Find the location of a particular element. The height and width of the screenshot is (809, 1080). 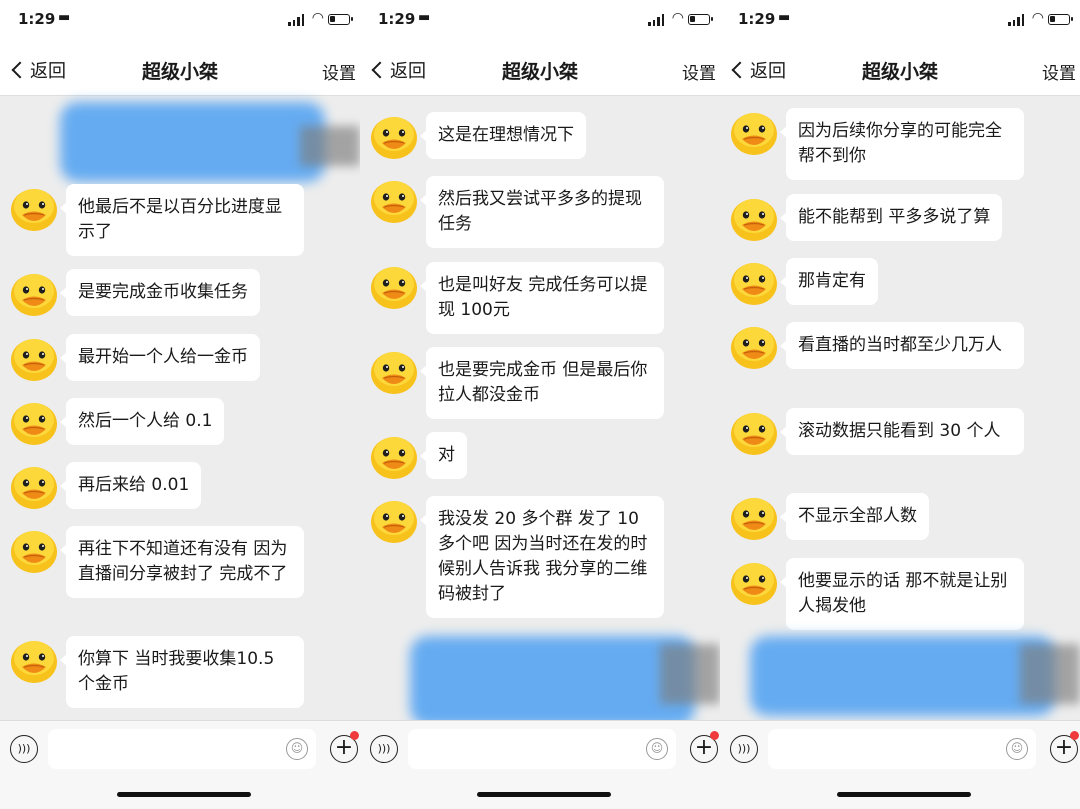

message-bubble: 再后来给 0.01 is located at coordinates (130, 485).